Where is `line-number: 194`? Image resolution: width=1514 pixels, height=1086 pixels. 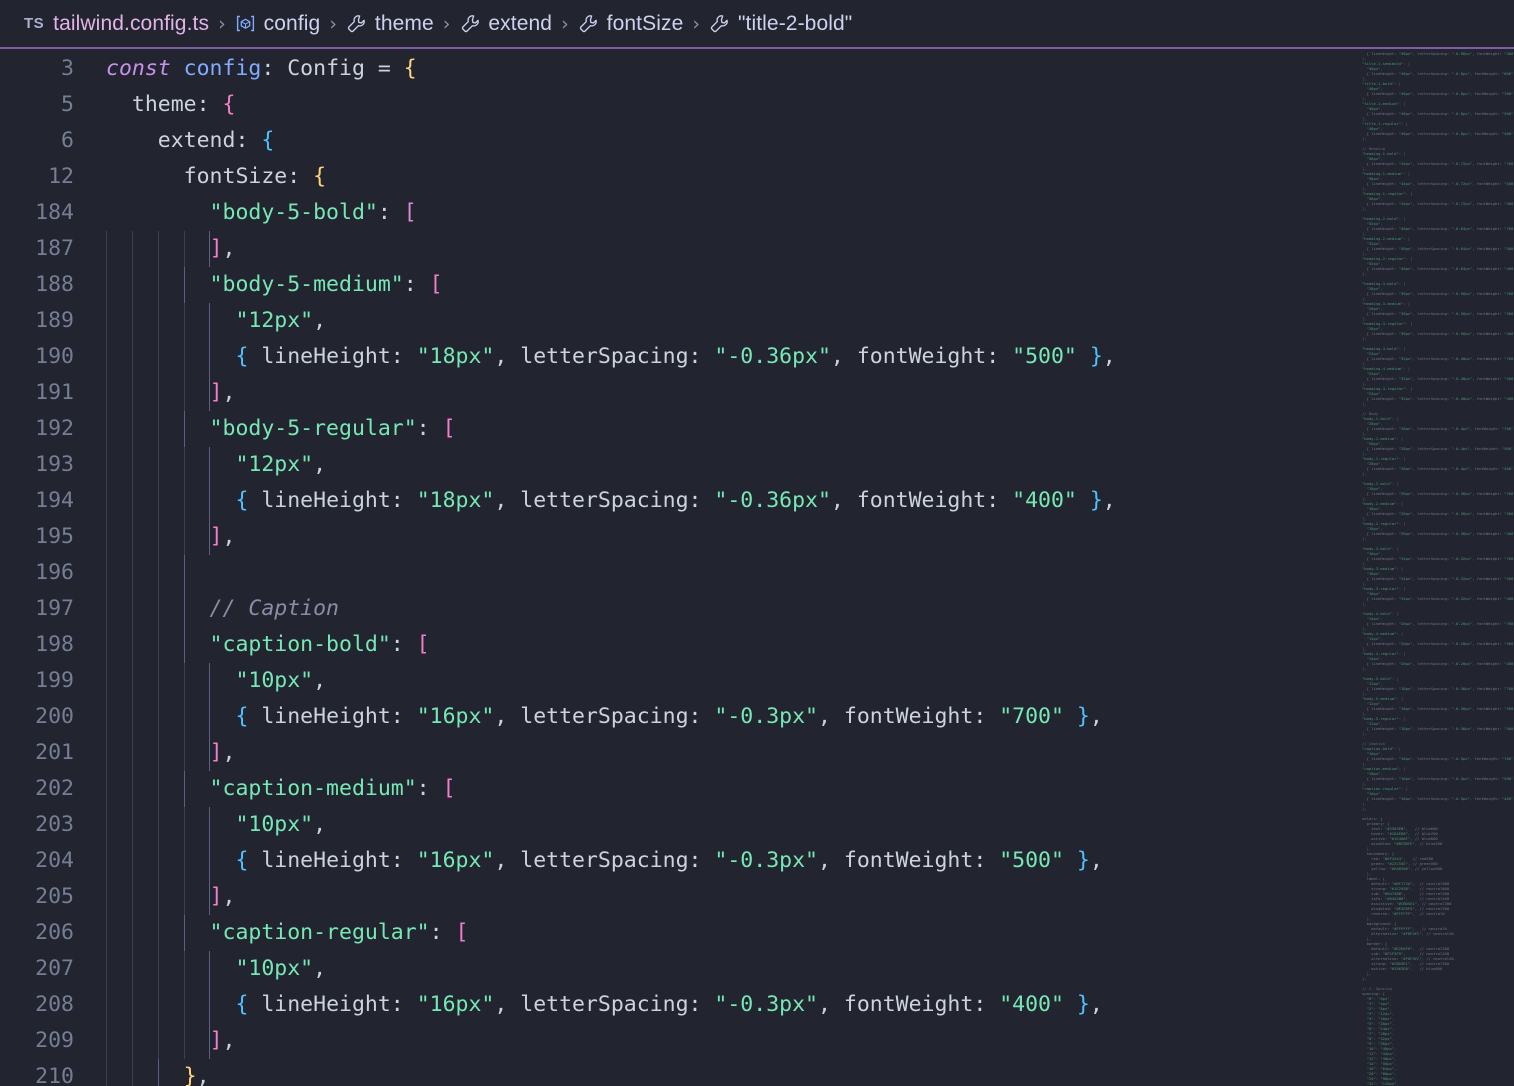
line-number: 194 is located at coordinates (54, 500).